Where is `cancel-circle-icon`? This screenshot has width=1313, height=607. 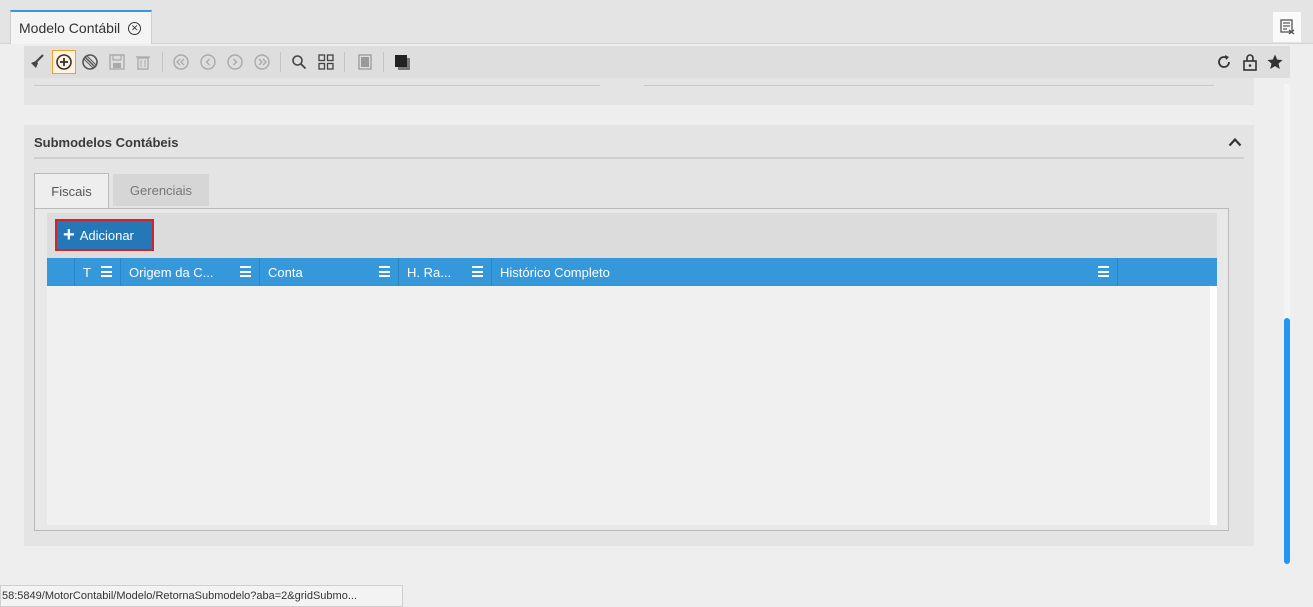 cancel-circle-icon is located at coordinates (90, 62).